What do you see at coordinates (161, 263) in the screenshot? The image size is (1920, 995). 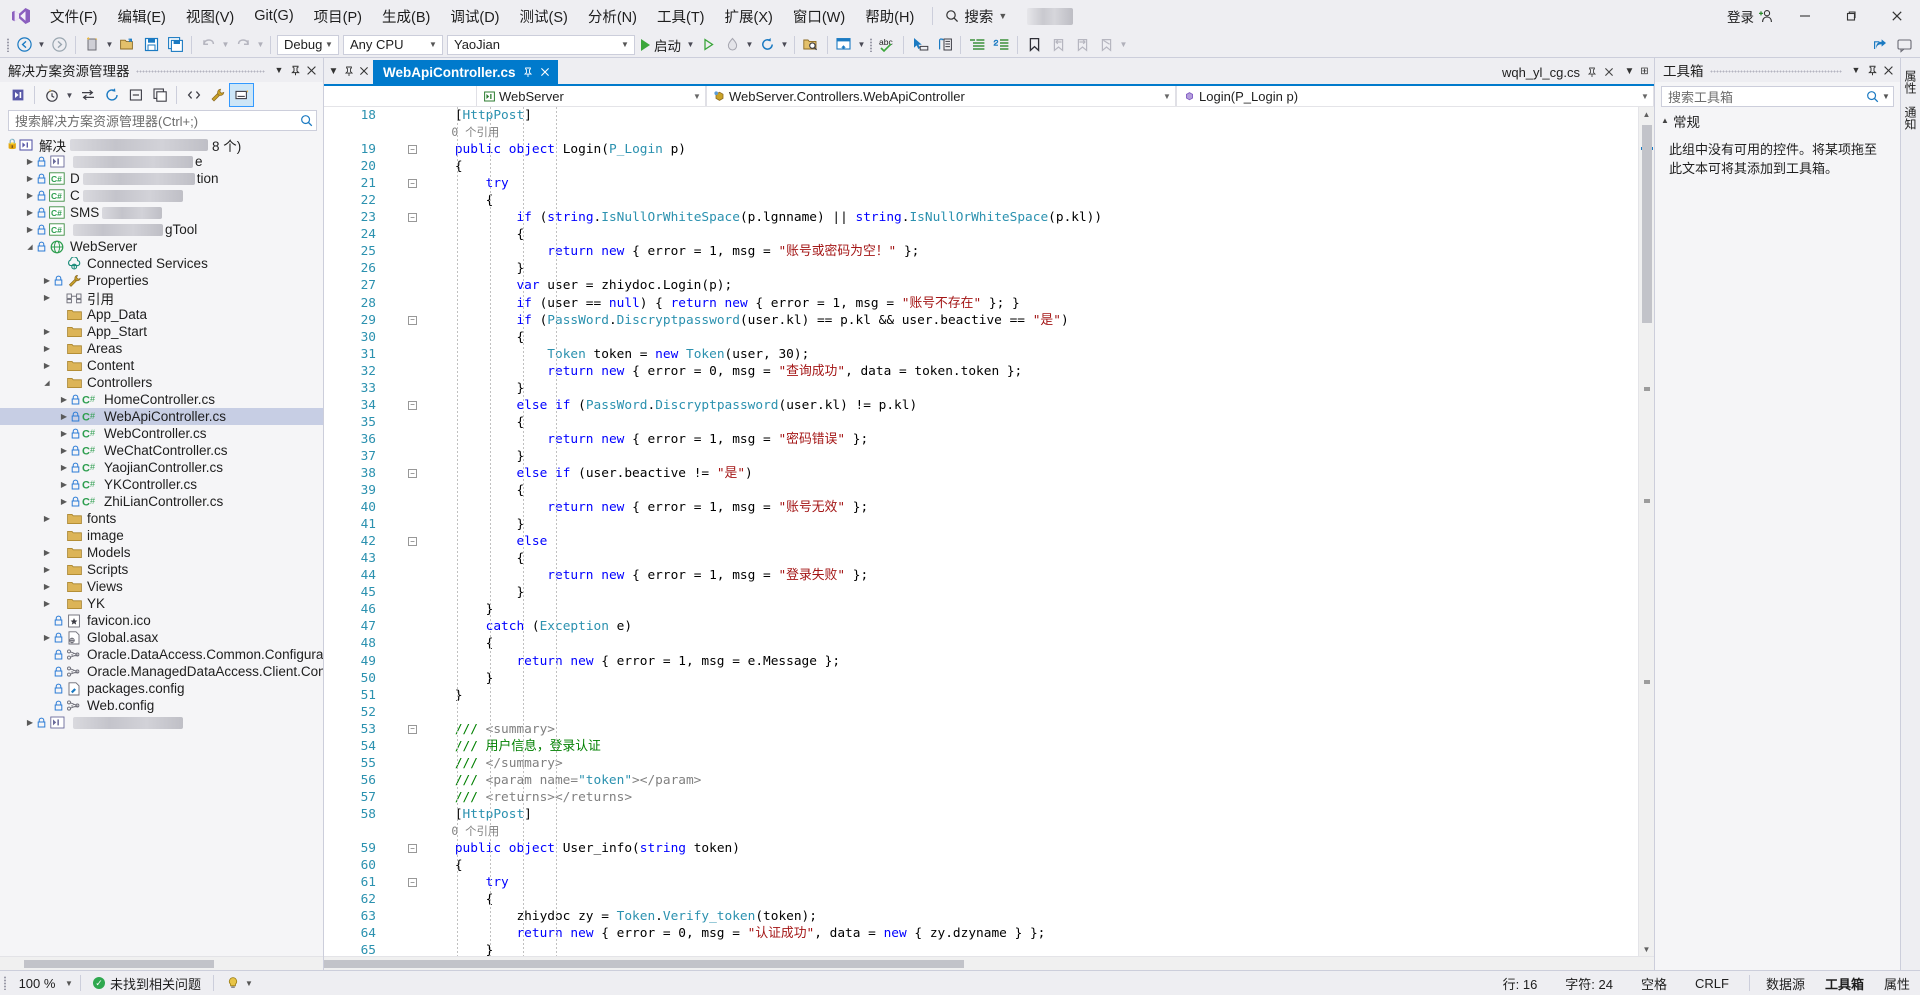 I see `tree-item-connected-services: Connected Services` at bounding box center [161, 263].